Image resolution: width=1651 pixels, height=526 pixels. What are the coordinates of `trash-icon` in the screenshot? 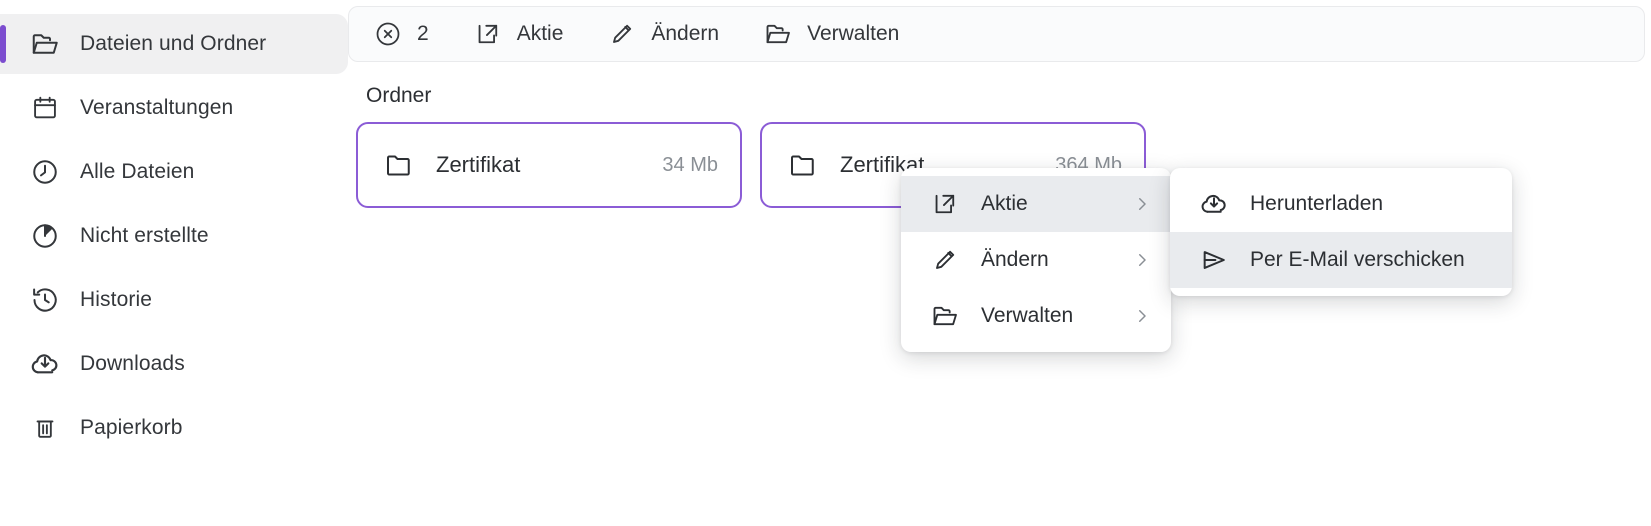 It's located at (45, 428).